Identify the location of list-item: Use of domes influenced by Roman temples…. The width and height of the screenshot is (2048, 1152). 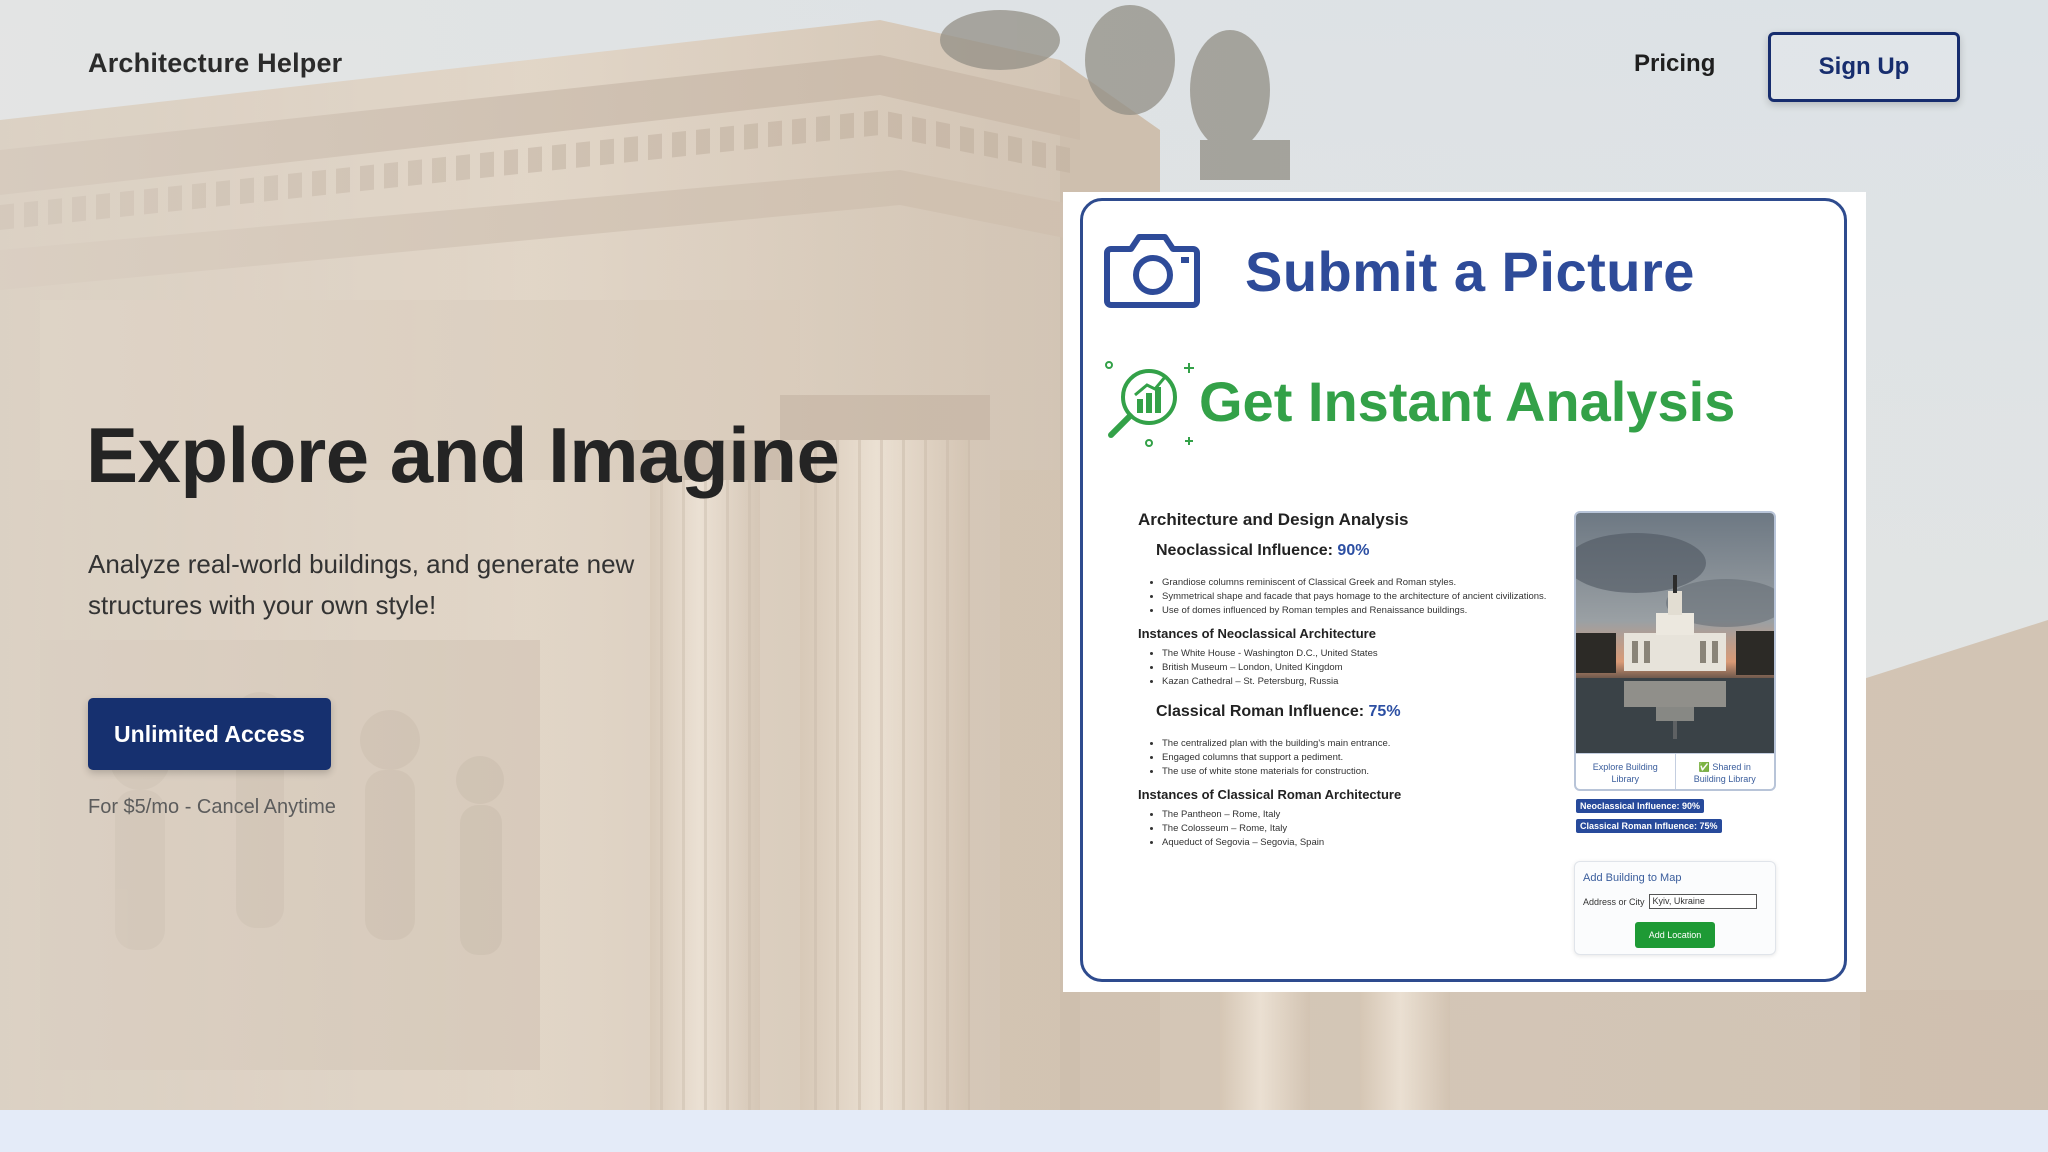
(1370, 611).